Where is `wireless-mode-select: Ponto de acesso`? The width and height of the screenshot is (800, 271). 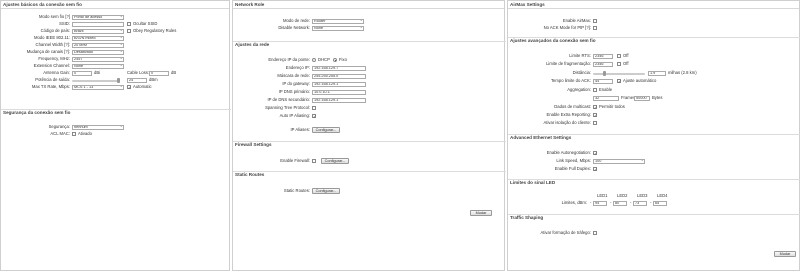 wireless-mode-select: Ponto de acesso is located at coordinates (98, 17).